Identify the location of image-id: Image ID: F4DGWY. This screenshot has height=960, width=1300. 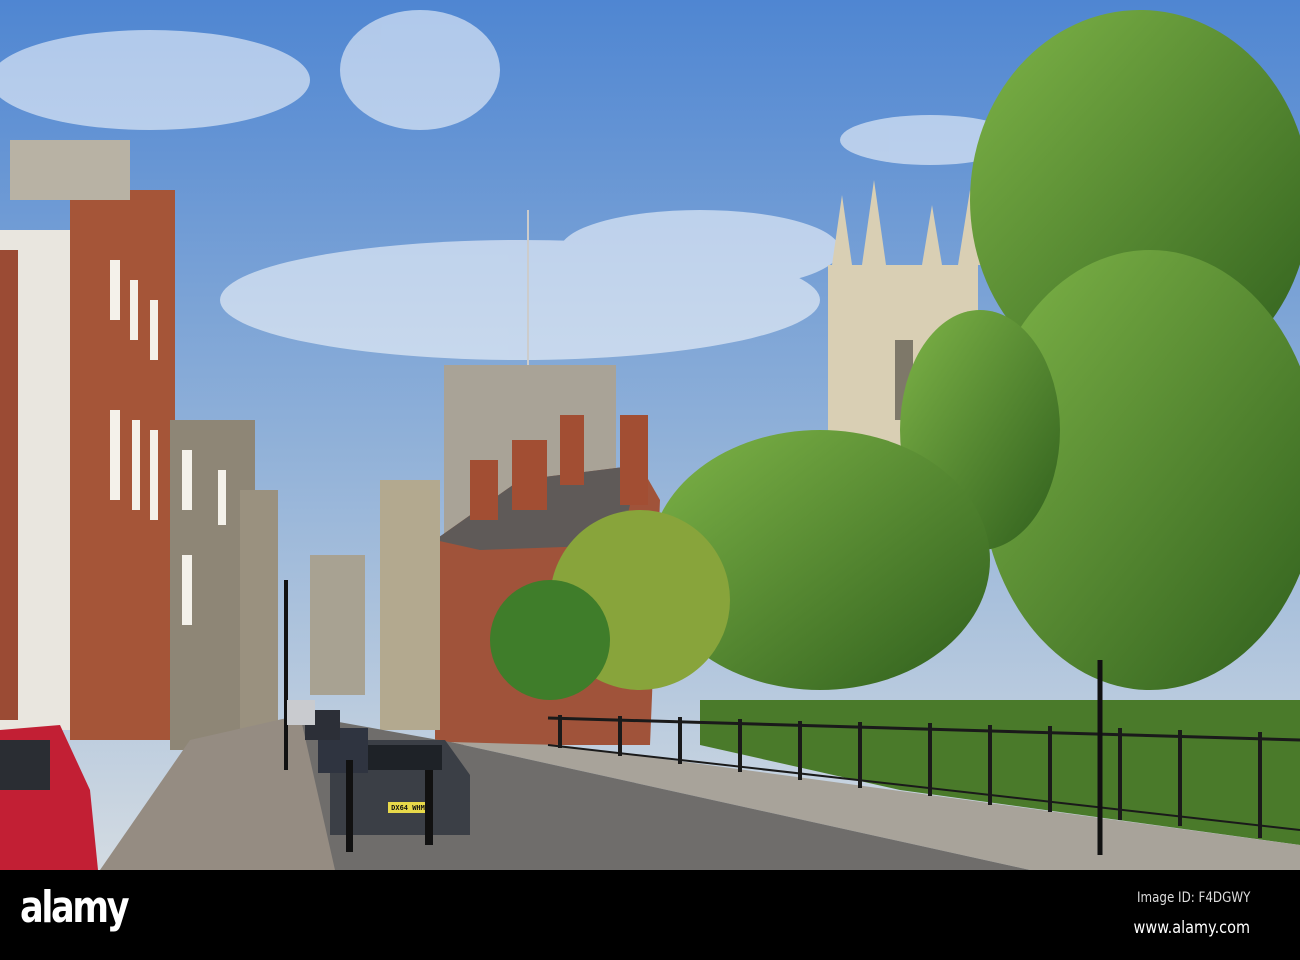
(1193, 898).